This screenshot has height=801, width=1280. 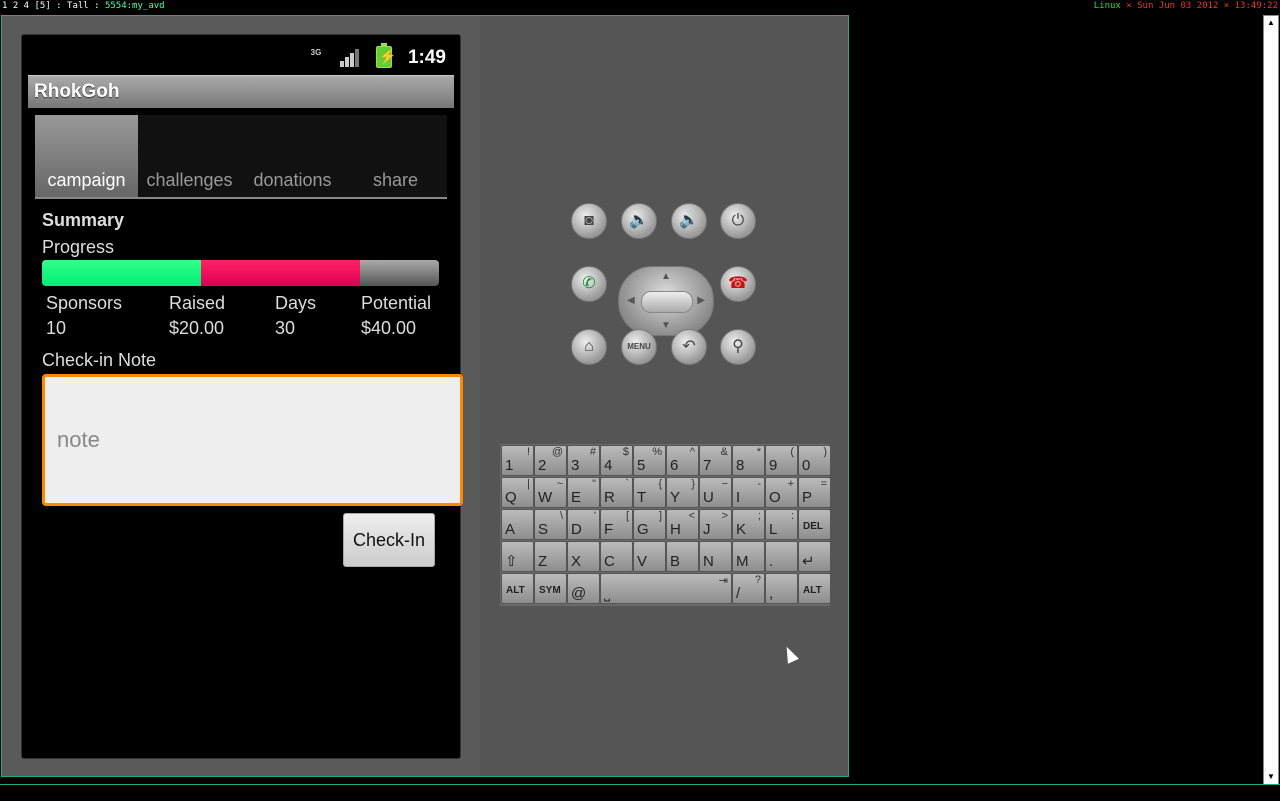 I want to click on key-c: C, so click(x=616, y=556).